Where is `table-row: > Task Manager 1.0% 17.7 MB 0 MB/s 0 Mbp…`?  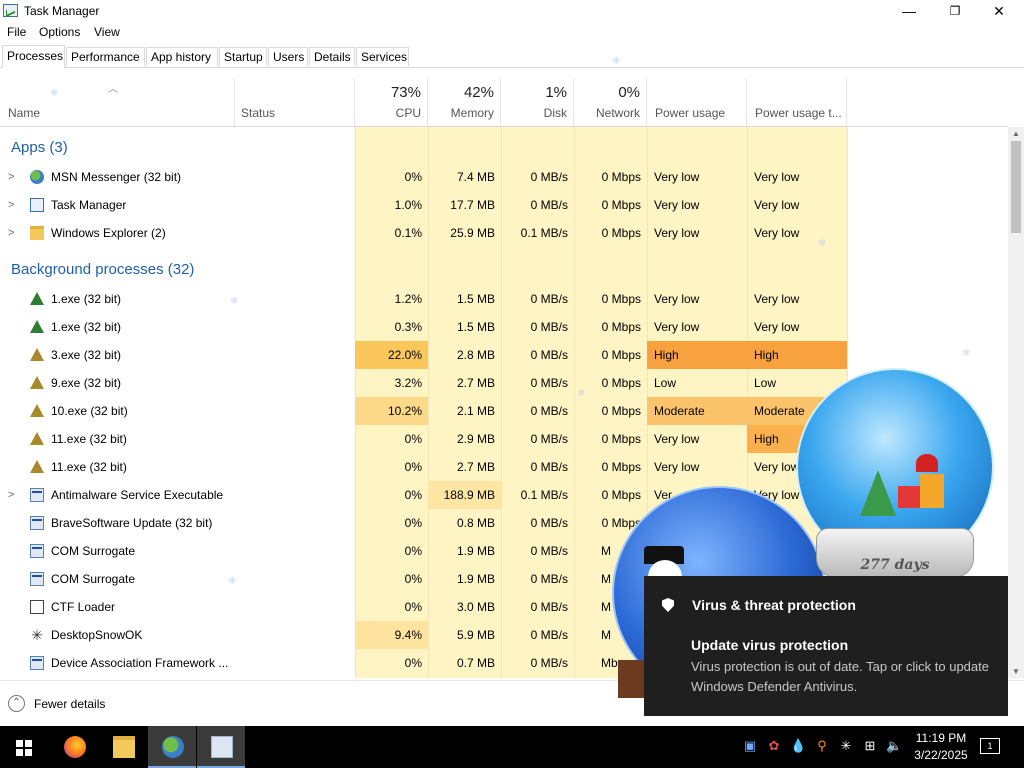
table-row: > Task Manager 1.0% 17.7 MB 0 MB/s 0 Mbp… is located at coordinates (504, 205).